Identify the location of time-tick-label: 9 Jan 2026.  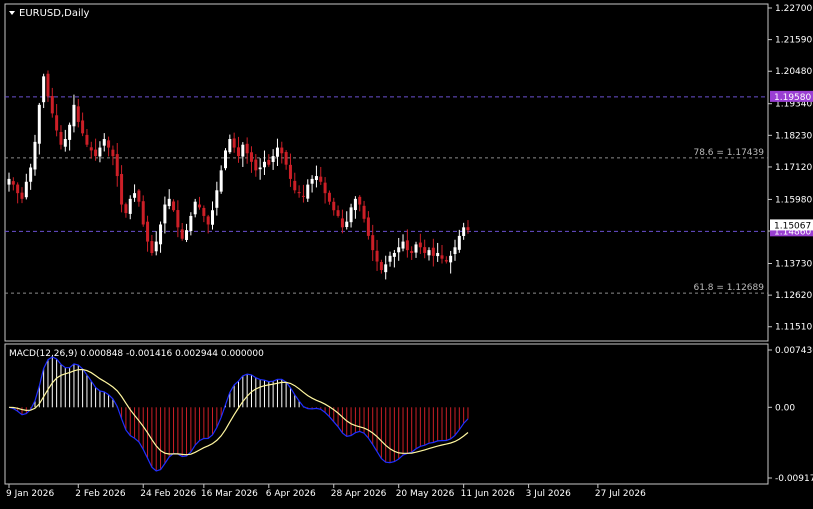
(30, 494).